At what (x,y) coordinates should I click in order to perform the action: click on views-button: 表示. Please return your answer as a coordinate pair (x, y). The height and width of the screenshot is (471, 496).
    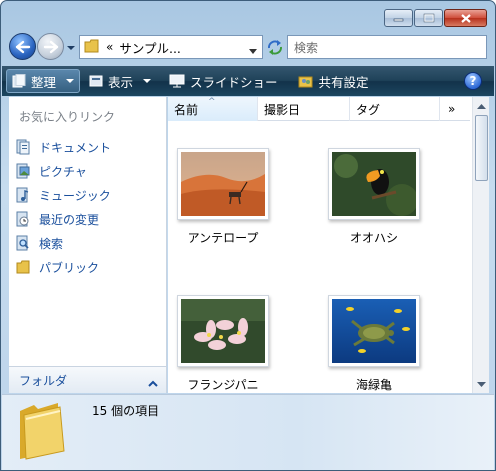
    Looking at the image, I should click on (120, 81).